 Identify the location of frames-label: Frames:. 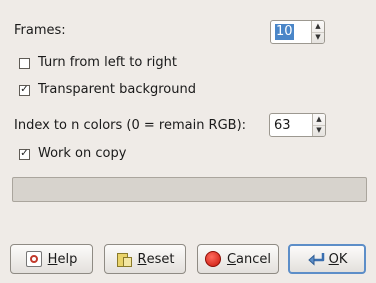
(40, 30).